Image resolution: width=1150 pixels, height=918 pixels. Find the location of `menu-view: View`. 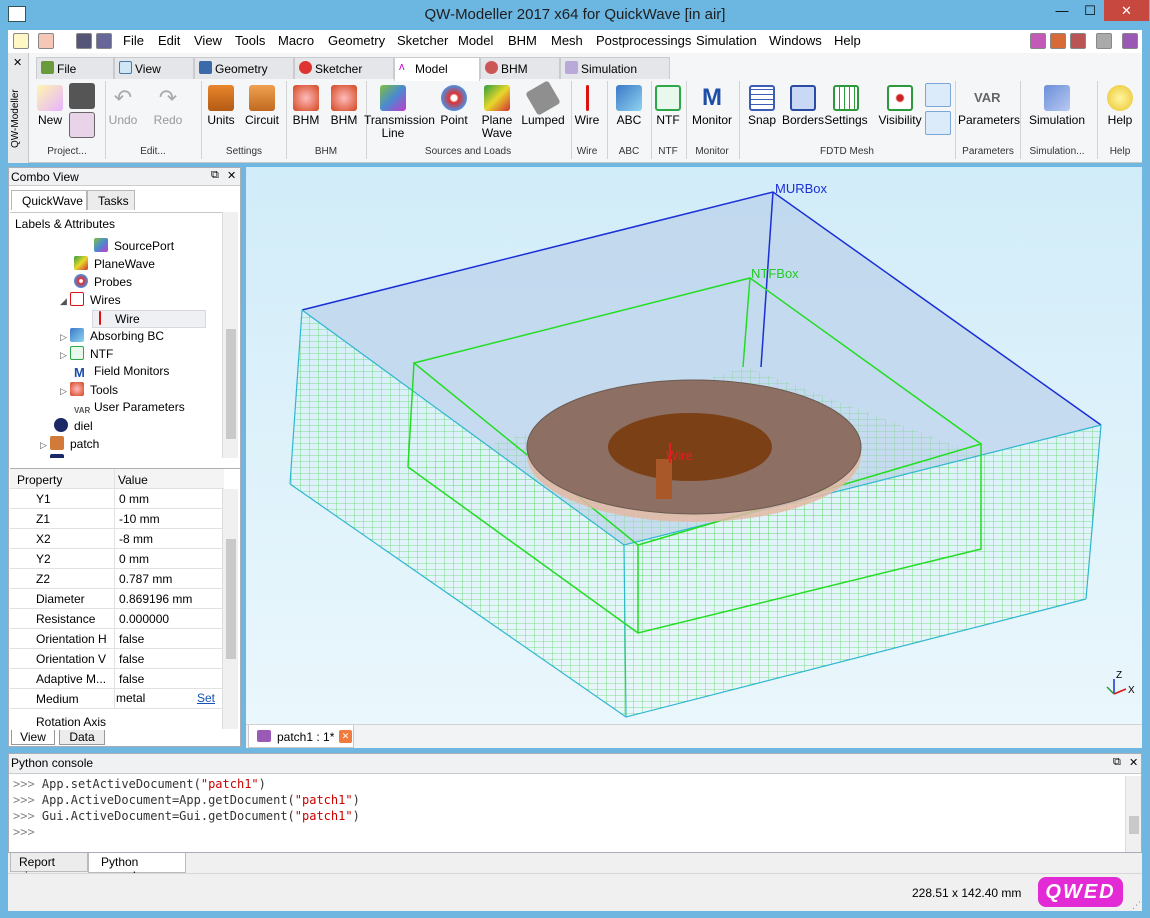

menu-view: View is located at coordinates (208, 40).